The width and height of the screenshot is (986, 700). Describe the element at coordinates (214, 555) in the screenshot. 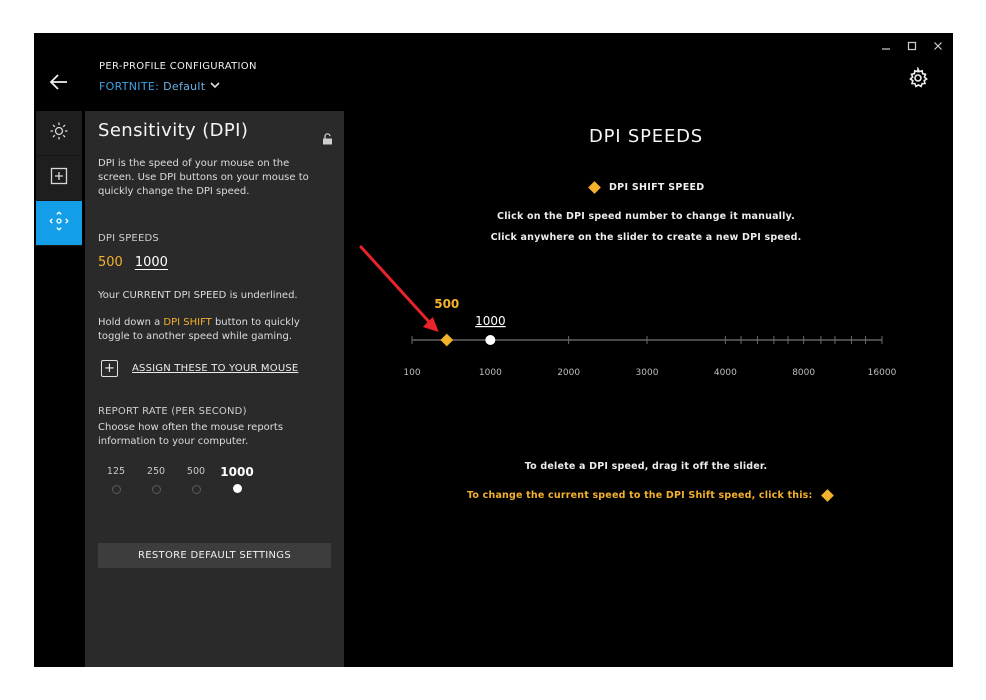

I see `restore-defaults-button: RESTORE DEFAULT SETTINGS` at that location.